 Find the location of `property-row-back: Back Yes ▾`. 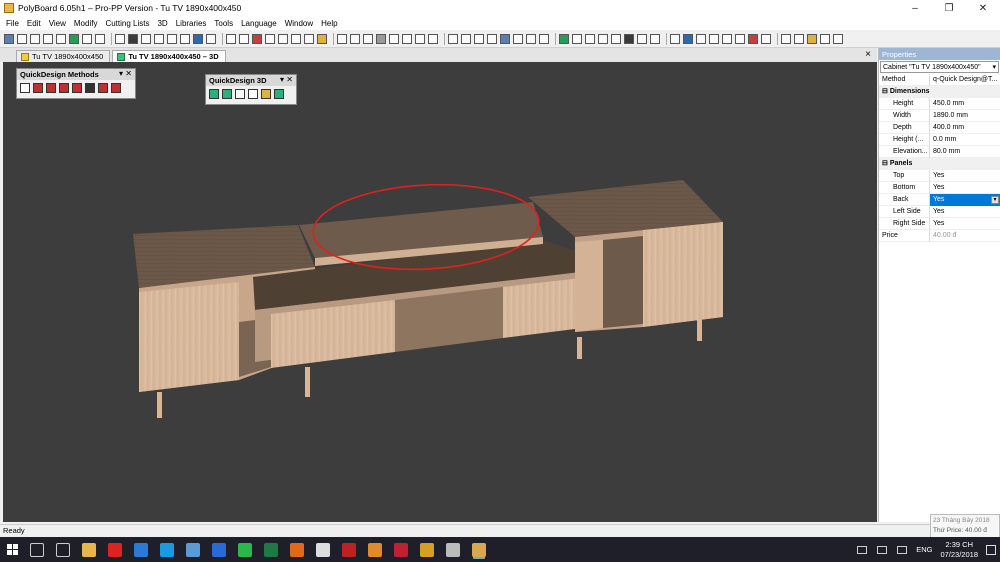

property-row-back: Back Yes ▾ is located at coordinates (939, 199).